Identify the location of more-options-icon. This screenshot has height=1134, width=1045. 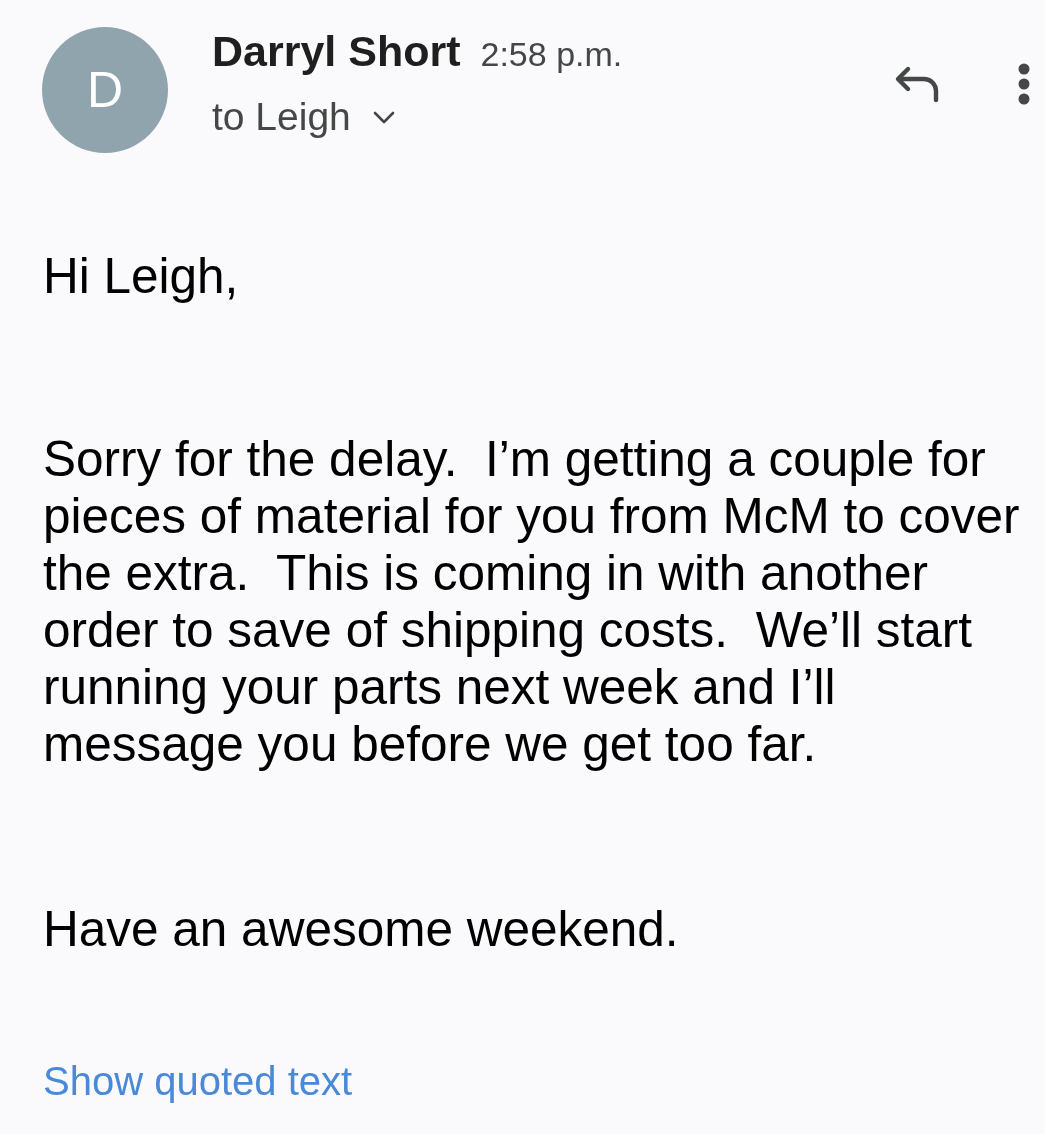
(1024, 84).